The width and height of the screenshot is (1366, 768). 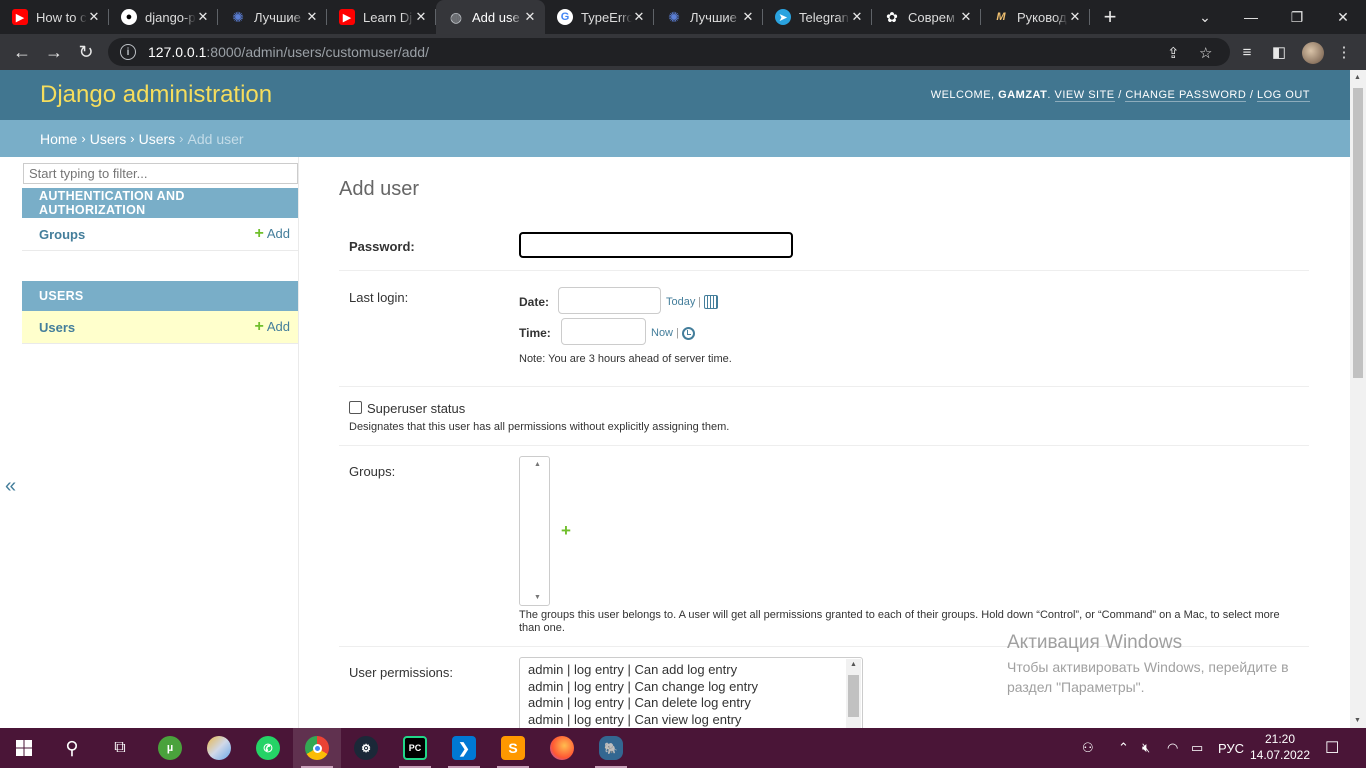 What do you see at coordinates (1197, 748) in the screenshot?
I see `battery-icon: ▭` at bounding box center [1197, 748].